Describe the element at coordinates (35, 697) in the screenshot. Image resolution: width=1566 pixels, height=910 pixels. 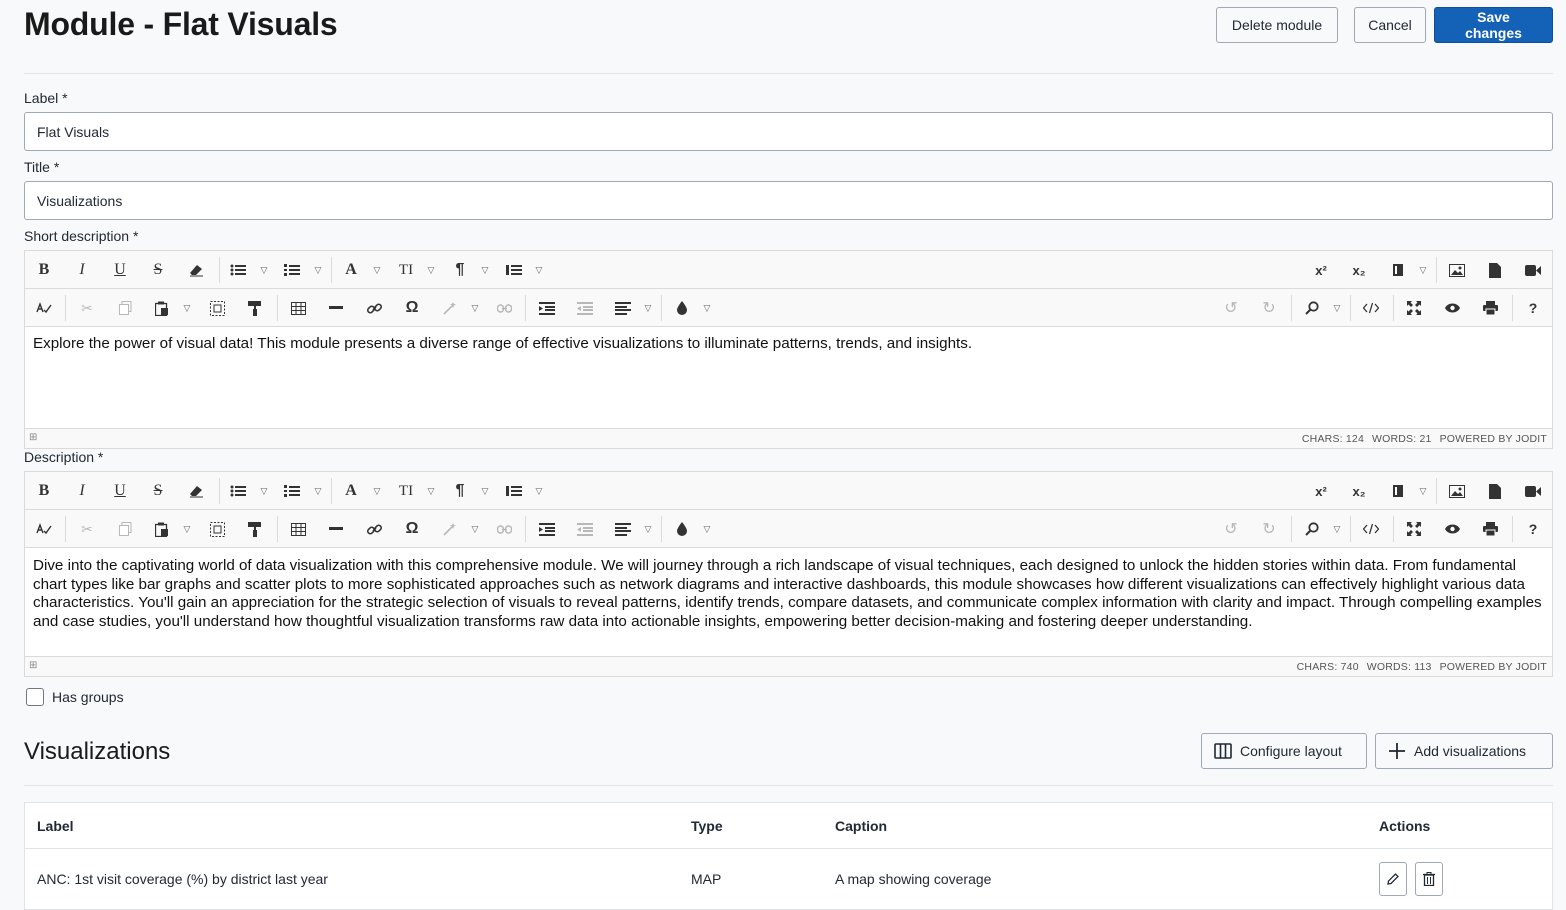
I see `has-groups-checkbox` at that location.